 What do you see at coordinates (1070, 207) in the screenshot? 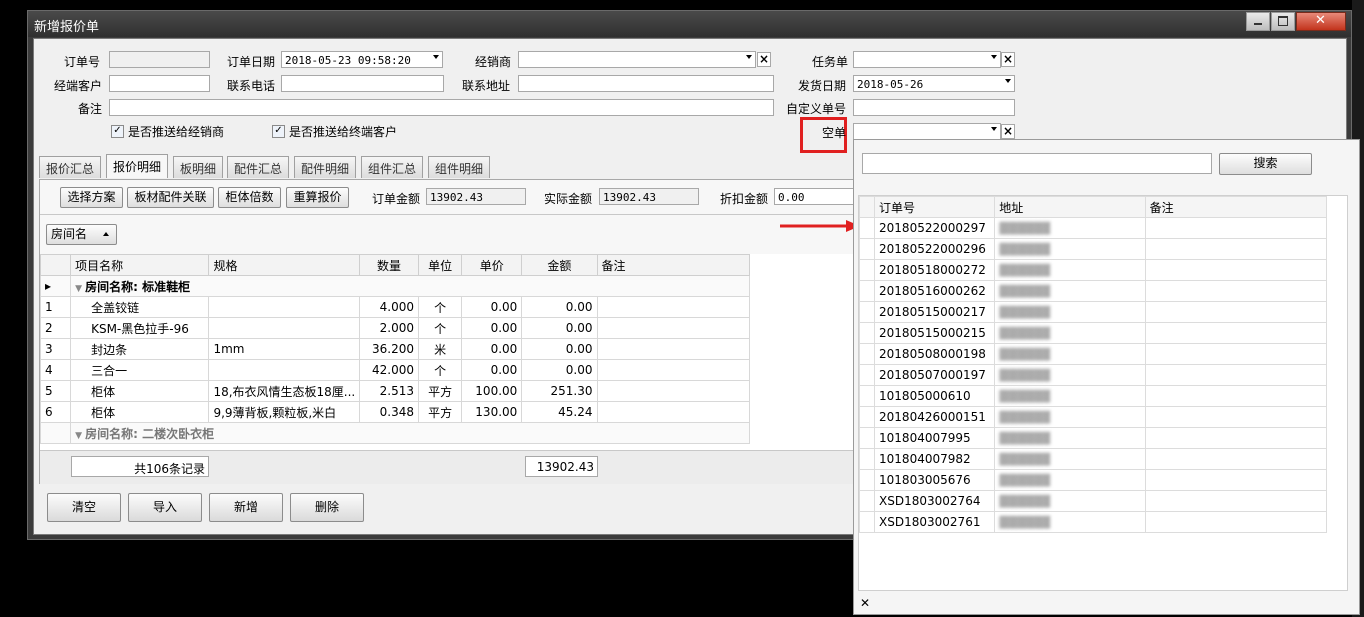
I see `col-address: 地址` at bounding box center [1070, 207].